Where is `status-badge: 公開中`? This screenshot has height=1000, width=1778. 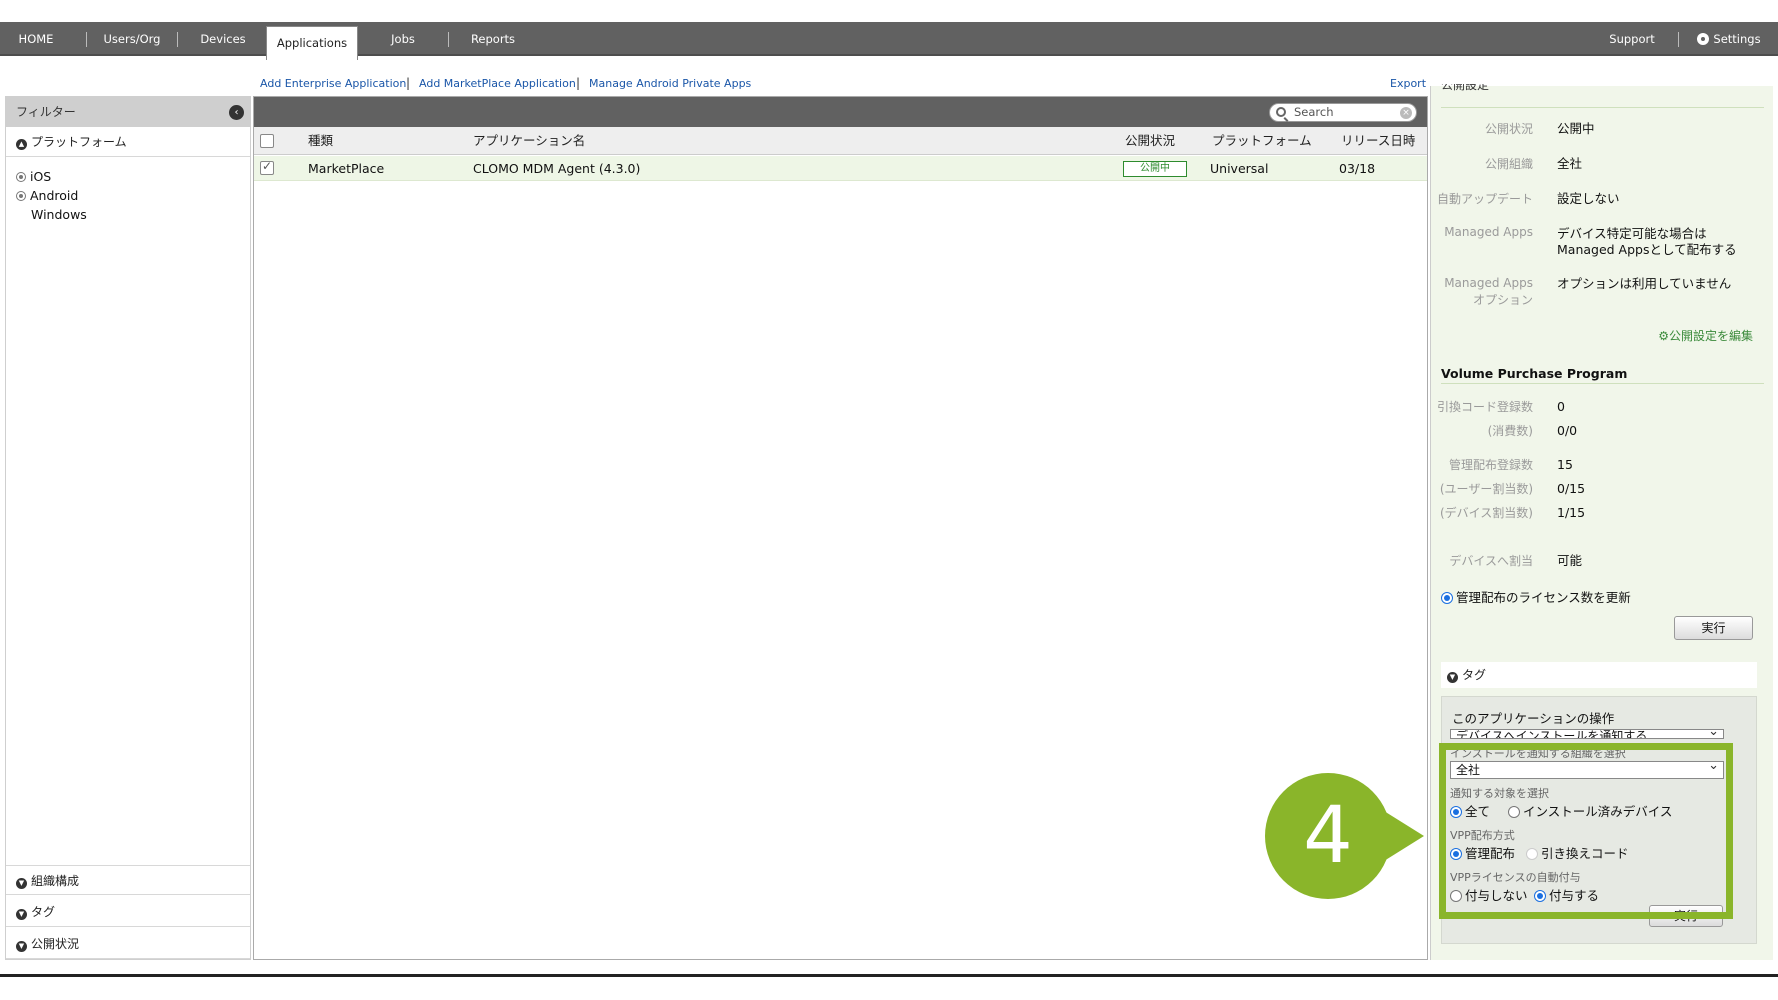
status-badge: 公開中 is located at coordinates (1155, 169).